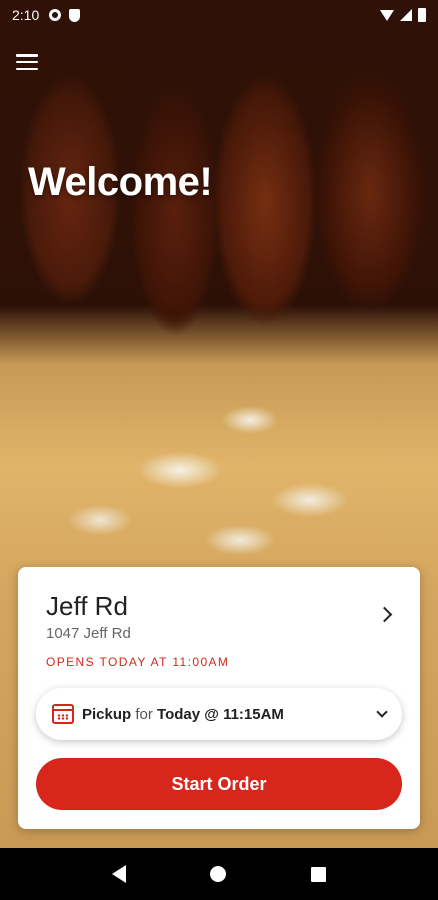 The height and width of the screenshot is (900, 438). What do you see at coordinates (387, 15) in the screenshot?
I see `wifi-icon` at bounding box center [387, 15].